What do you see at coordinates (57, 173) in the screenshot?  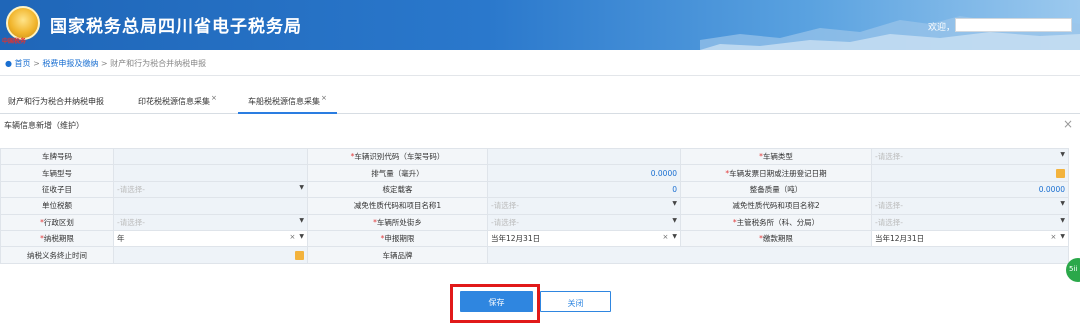 I see `field-label: 车辆型号` at bounding box center [57, 173].